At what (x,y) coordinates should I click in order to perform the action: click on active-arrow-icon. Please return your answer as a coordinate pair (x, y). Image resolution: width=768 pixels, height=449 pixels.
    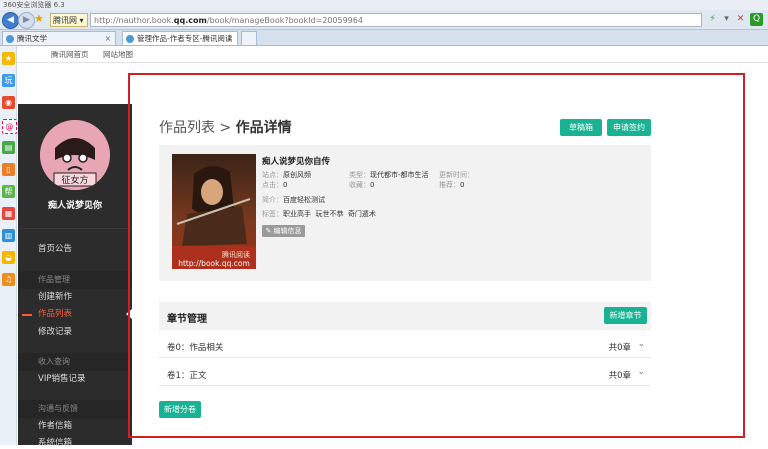
    Looking at the image, I should click on (129, 314).